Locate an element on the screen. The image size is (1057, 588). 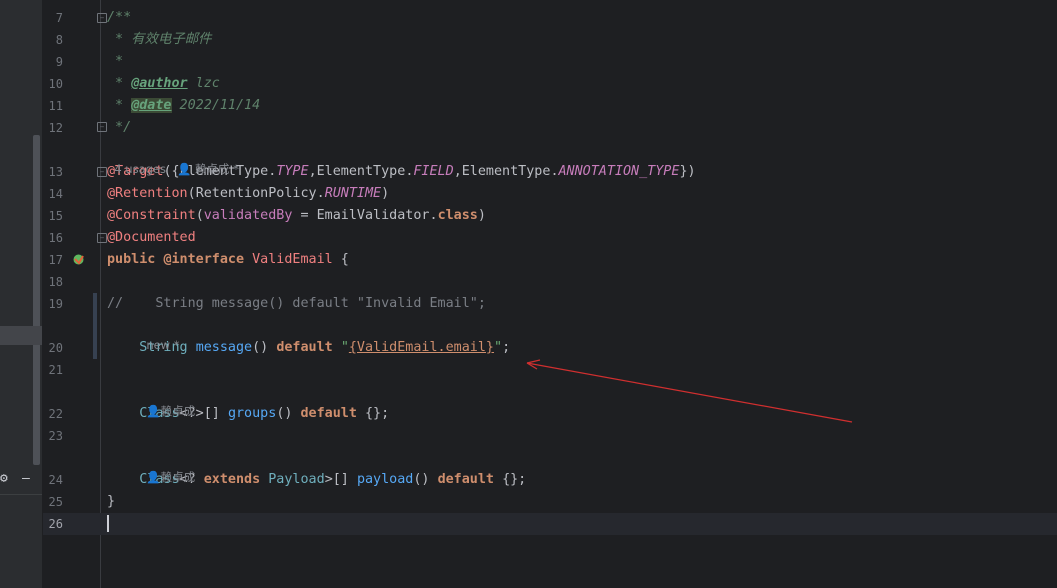
code-token: * is located at coordinates (115, 61).